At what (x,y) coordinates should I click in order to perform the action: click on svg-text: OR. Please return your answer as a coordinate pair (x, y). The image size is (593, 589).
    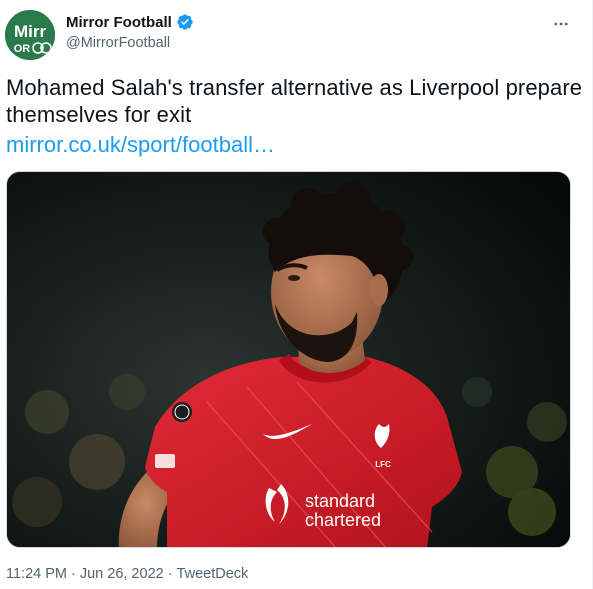
    Looking at the image, I should click on (22, 49).